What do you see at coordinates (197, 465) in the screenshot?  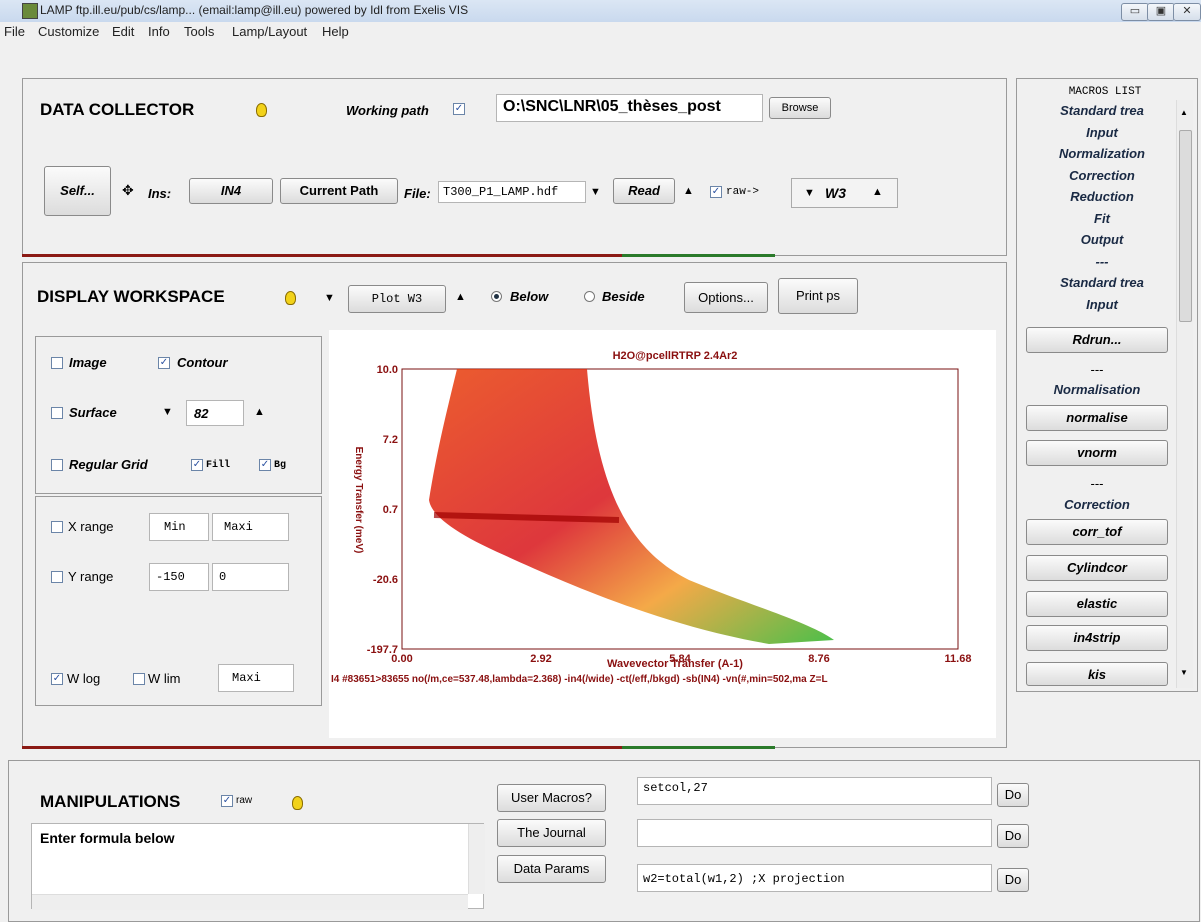 I see `fill-checkbox: ✓` at bounding box center [197, 465].